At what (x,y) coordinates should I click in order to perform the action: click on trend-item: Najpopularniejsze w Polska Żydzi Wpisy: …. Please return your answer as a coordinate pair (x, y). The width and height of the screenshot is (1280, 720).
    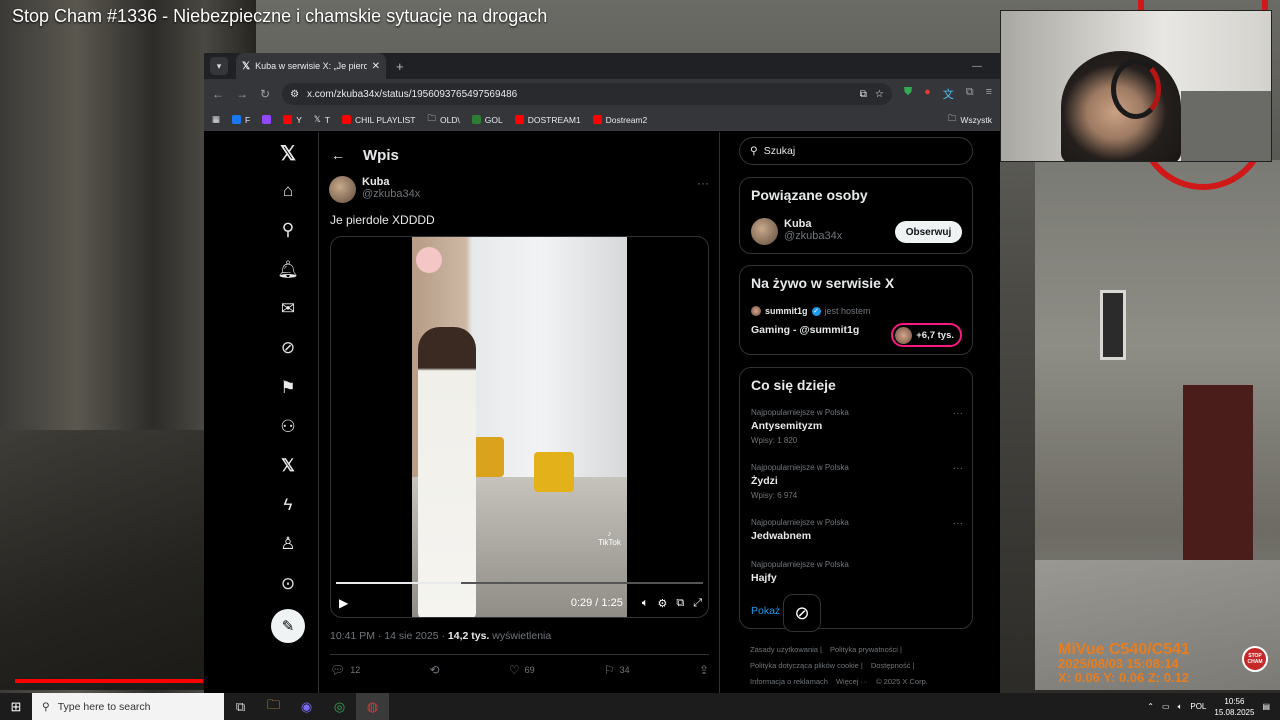
    Looking at the image, I should click on (857, 481).